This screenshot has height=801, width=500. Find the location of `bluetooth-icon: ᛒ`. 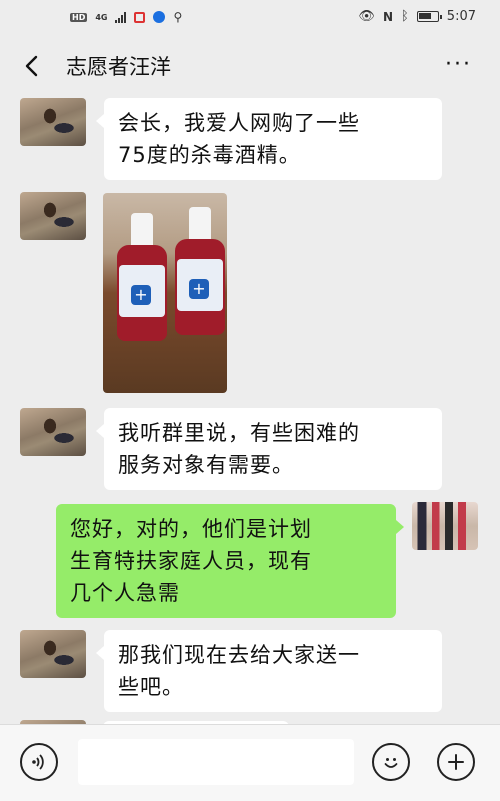

bluetooth-icon: ᛒ is located at coordinates (404, 16).